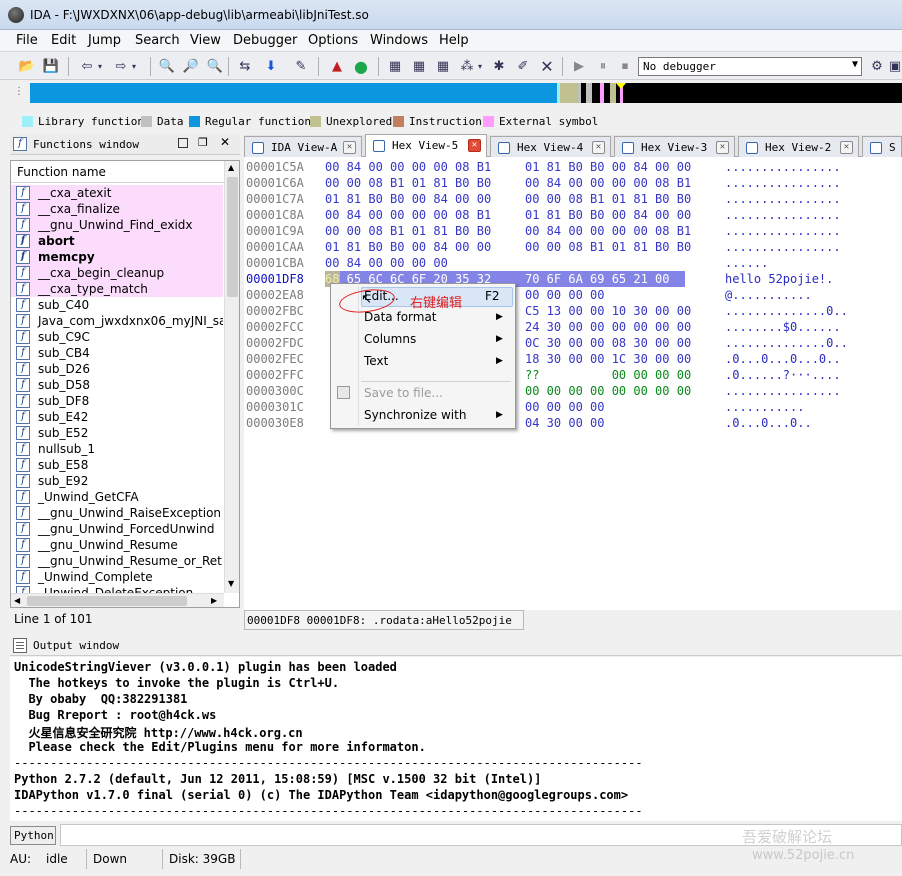  Describe the element at coordinates (361, 66) in the screenshot. I see `run-analysis-icon: ●` at that location.